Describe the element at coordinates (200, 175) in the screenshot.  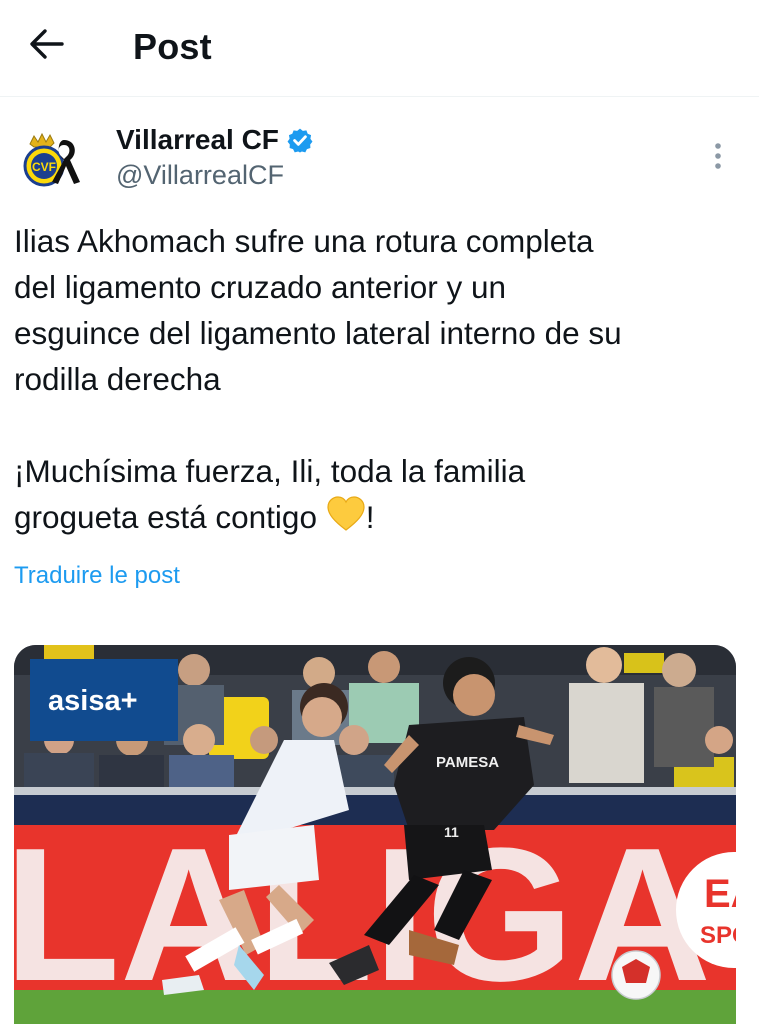
I see `author-handle: @VillarrealCF` at that location.